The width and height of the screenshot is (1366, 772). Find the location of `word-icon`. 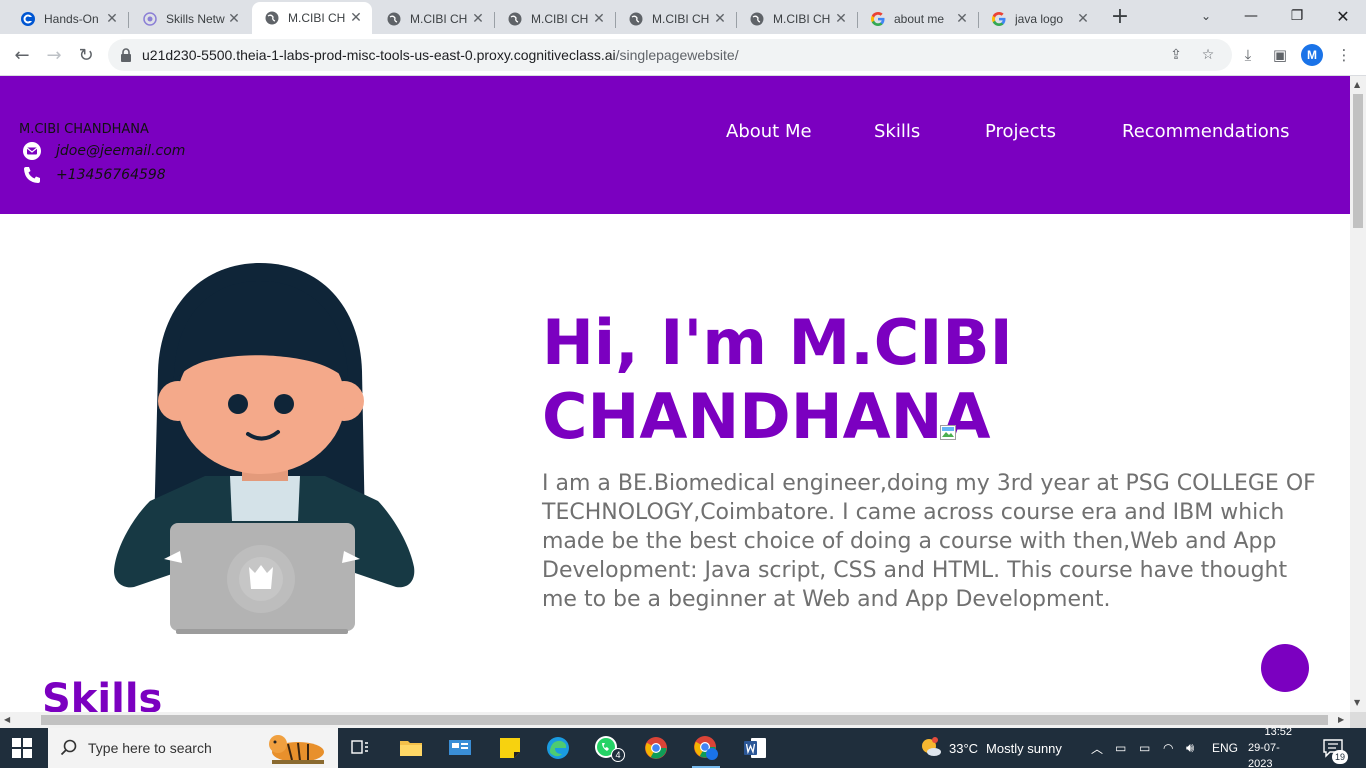

word-icon is located at coordinates (755, 748).